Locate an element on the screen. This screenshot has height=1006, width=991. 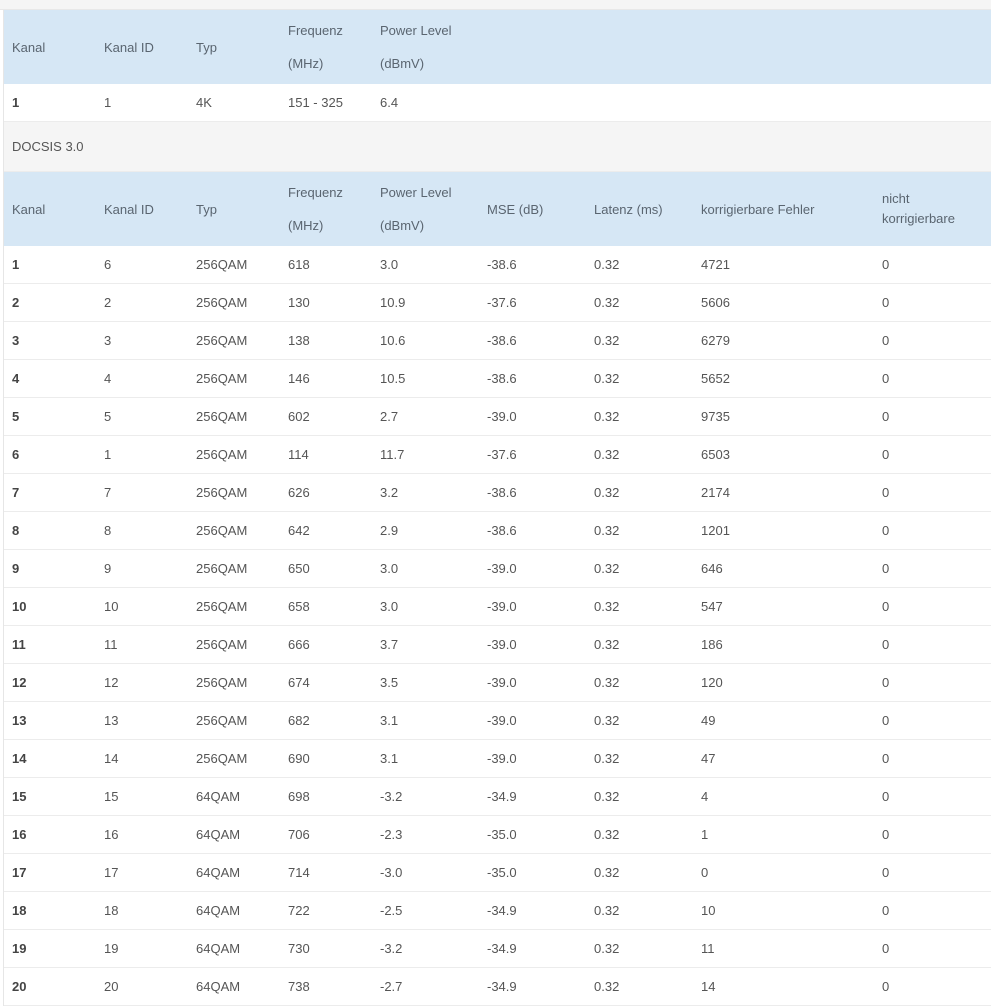
table-row: 9 9 256QAM 650 3.0 -39.0 0.32 646 0 is located at coordinates (497, 569).